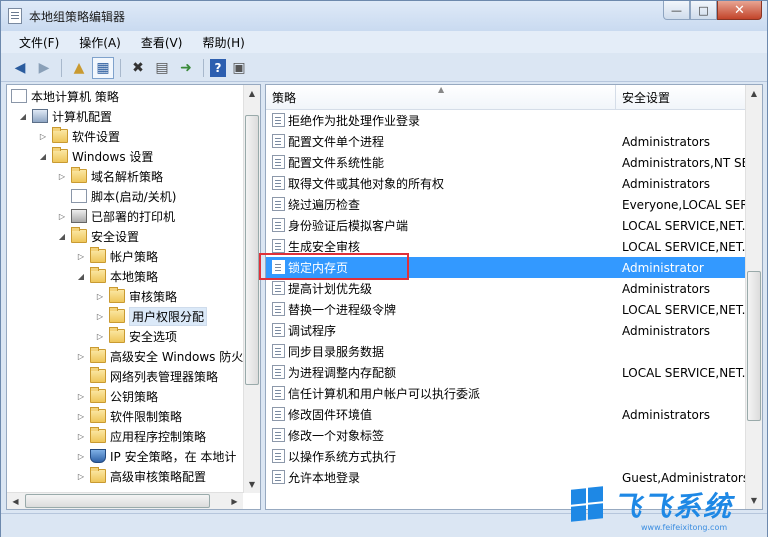  Describe the element at coordinates (739, 10) in the screenshot. I see `close-button: ✕` at that location.